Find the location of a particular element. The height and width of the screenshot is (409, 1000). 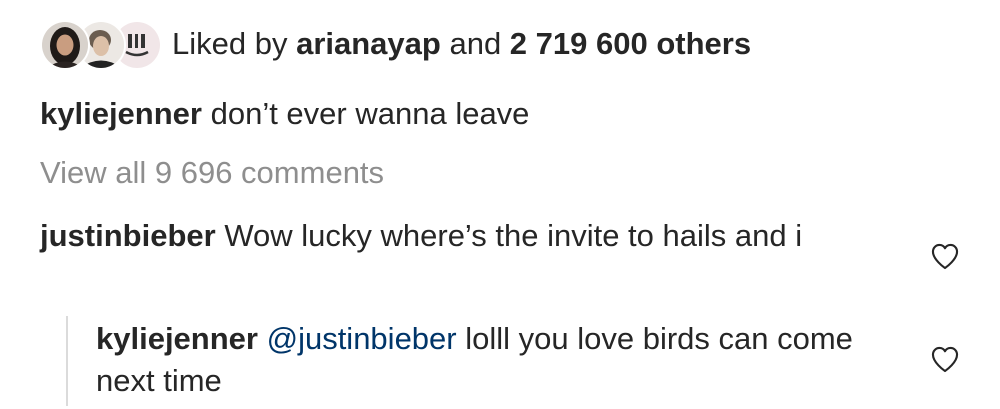

caption-text: don’t ever wanna leave is located at coordinates (365, 113).